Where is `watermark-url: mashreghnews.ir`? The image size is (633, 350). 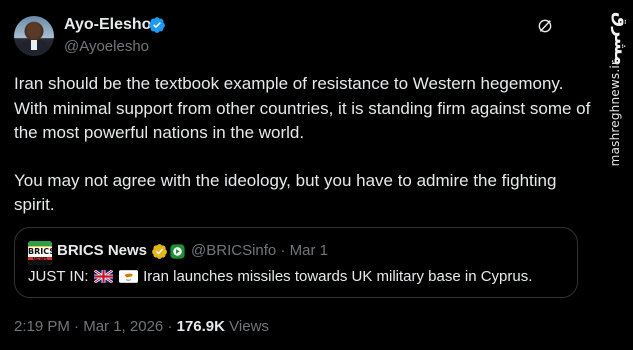 watermark-url: mashreghnews.ir is located at coordinates (615, 113).